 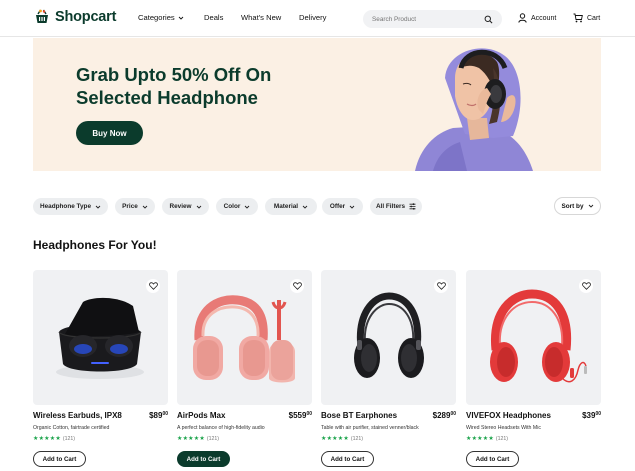 I want to click on filter-offer: Offer, so click(x=342, y=206).